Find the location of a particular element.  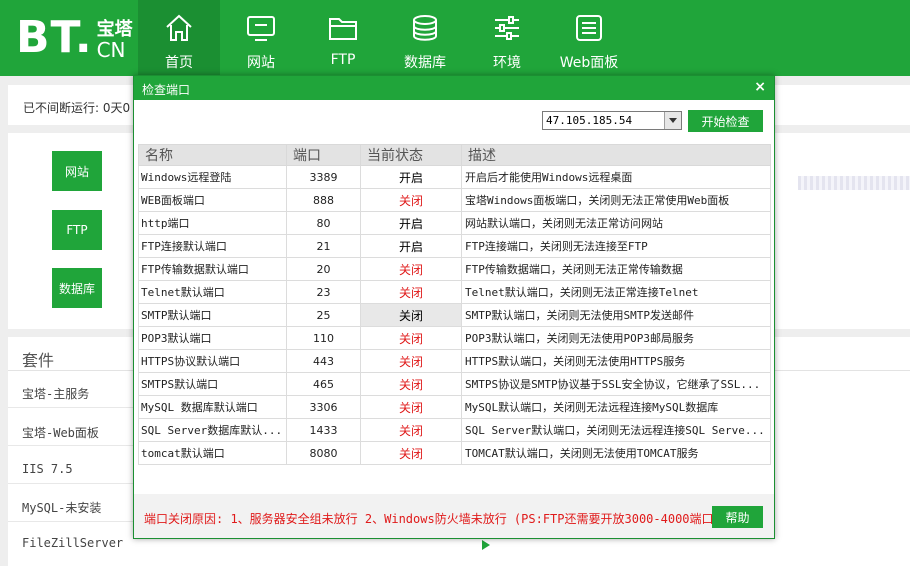

nav-item-database: 数据库 is located at coordinates (425, 38).